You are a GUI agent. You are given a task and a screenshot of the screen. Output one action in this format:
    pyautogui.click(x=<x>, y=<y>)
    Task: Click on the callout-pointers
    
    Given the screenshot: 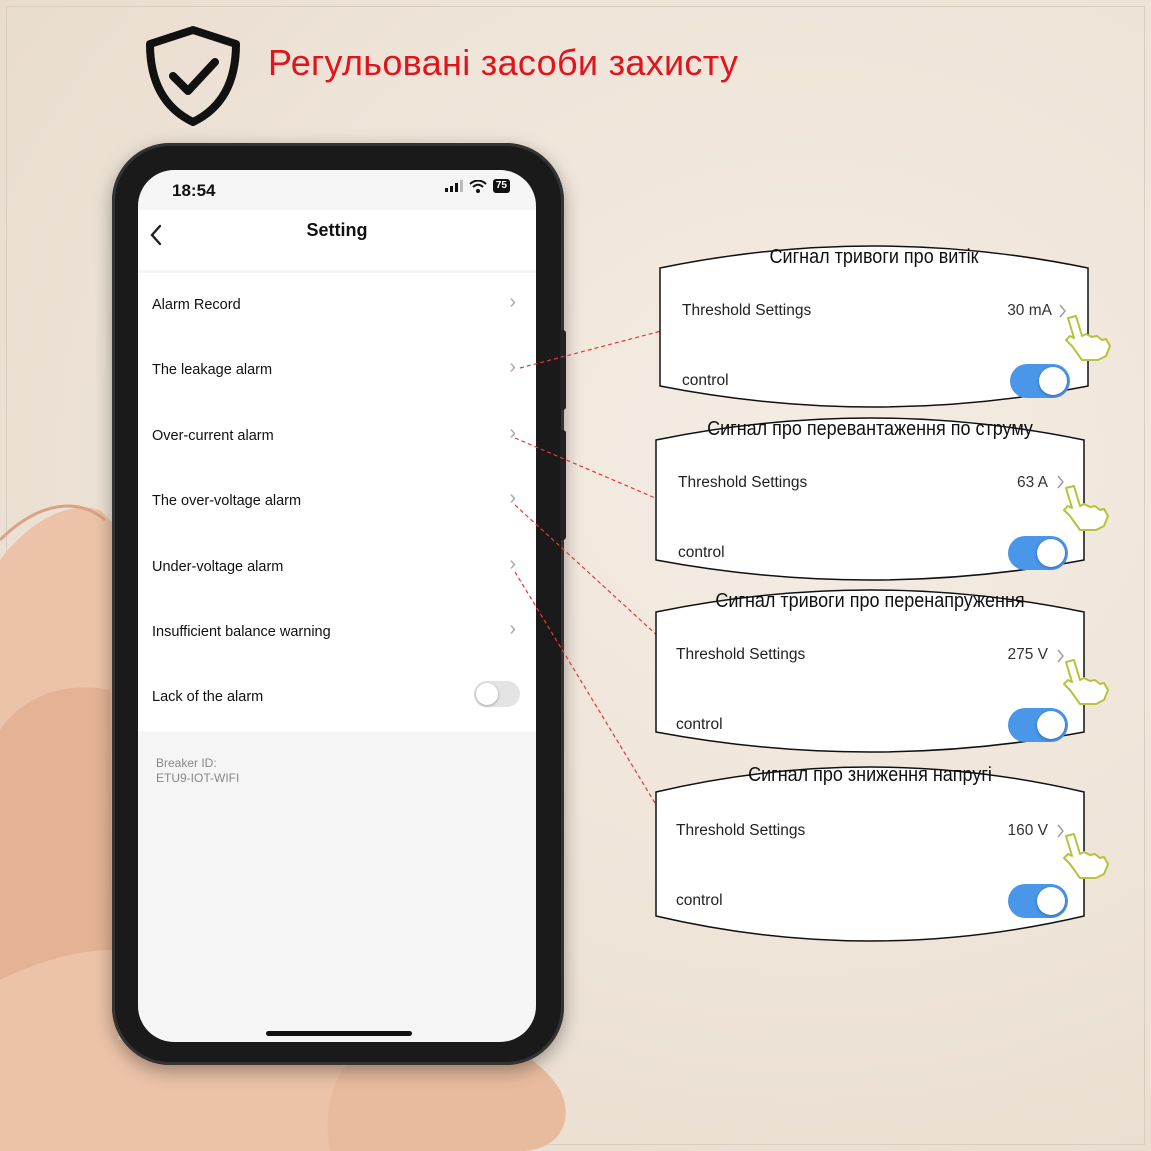 What is the action you would take?
    pyautogui.click(x=1084, y=591)
    